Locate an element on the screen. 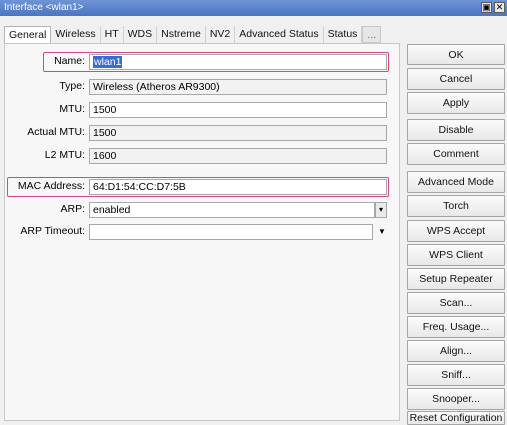  window-titlebar: Interface <wlan1> ▣ ✕ is located at coordinates (253, 8).